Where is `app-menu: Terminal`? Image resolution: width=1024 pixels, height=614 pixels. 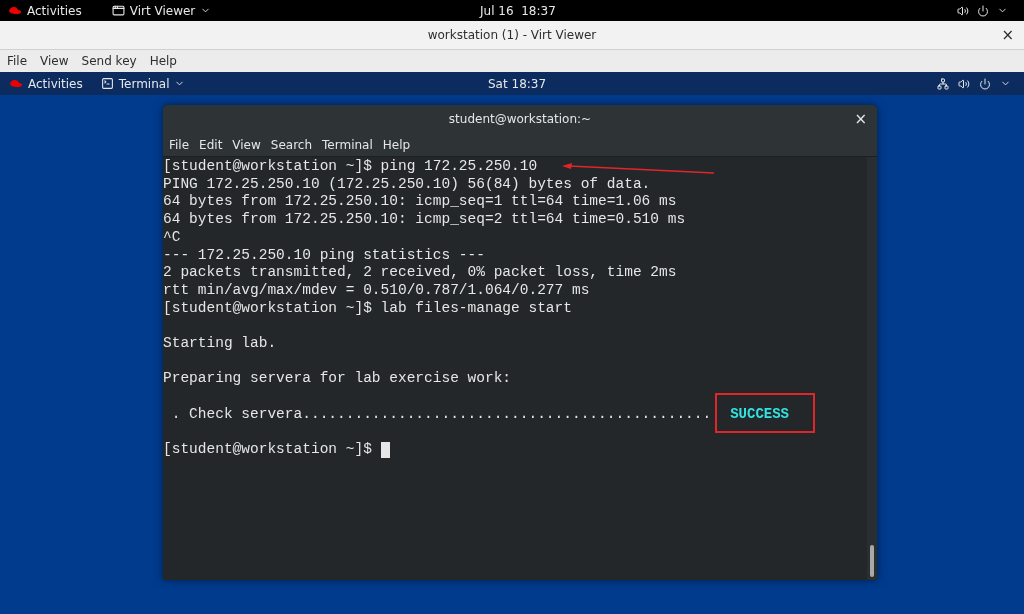 app-menu: Terminal is located at coordinates (144, 83).